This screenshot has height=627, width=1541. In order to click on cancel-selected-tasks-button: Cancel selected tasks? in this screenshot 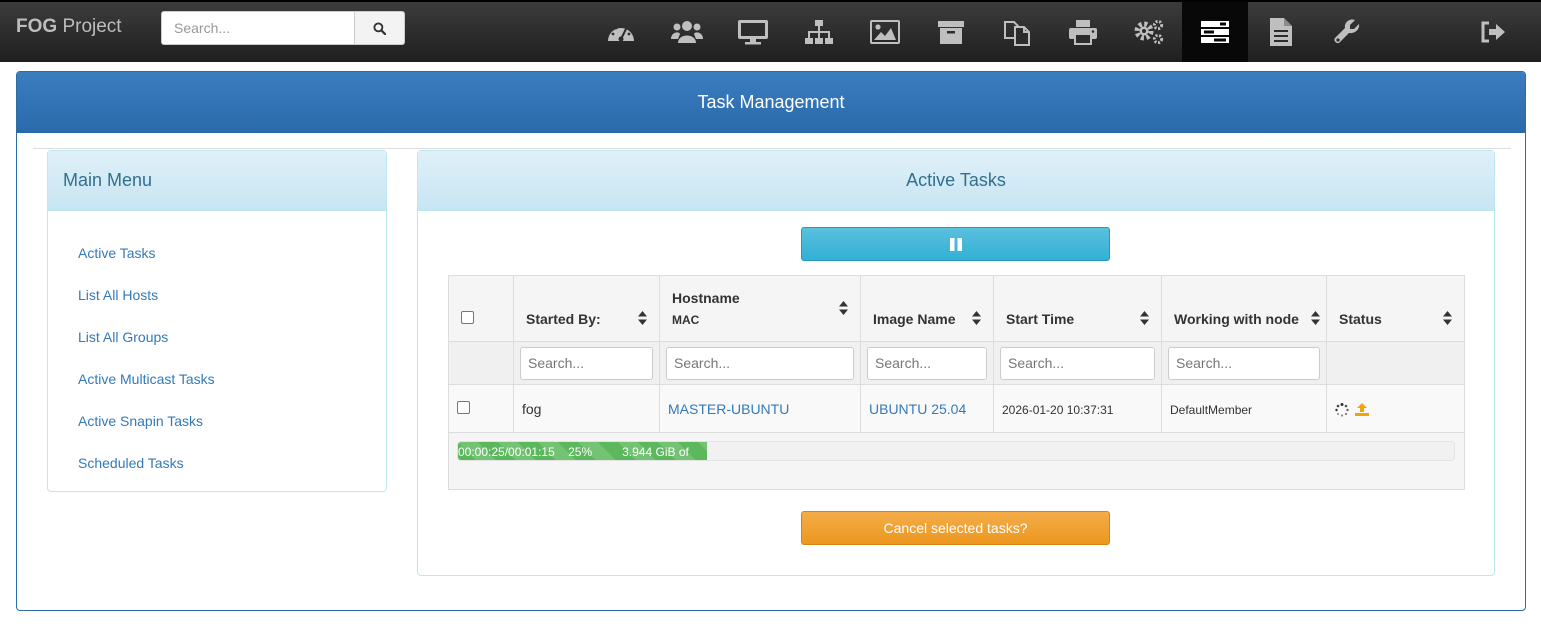, I will do `click(955, 528)`.